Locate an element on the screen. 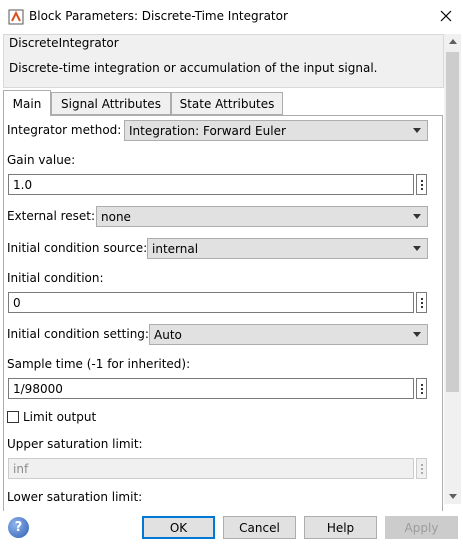  ok-button: OK is located at coordinates (178, 527).